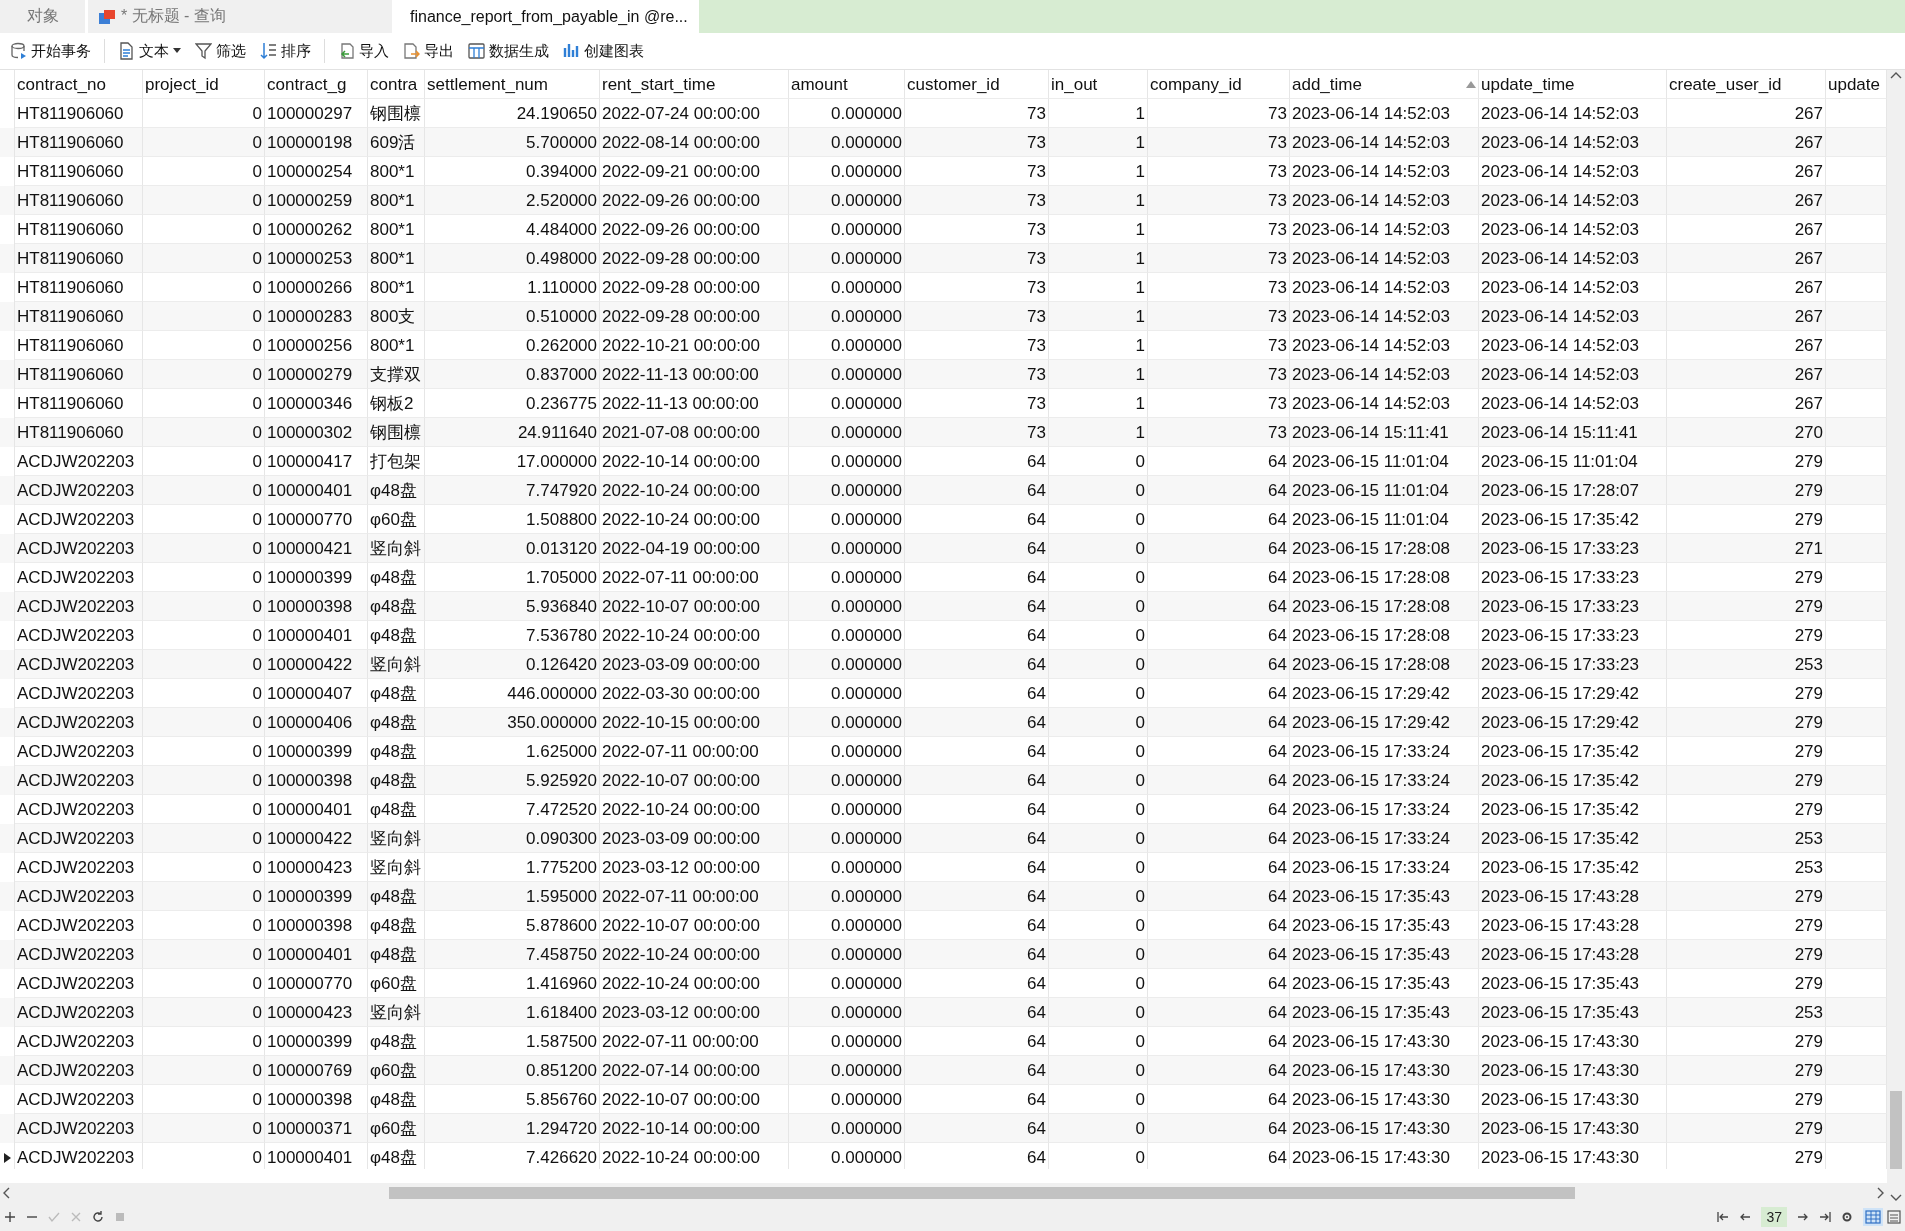 Image resolution: width=1905 pixels, height=1231 pixels. Describe the element at coordinates (512, 1128) in the screenshot. I see `table-cell: 1.294720` at that location.